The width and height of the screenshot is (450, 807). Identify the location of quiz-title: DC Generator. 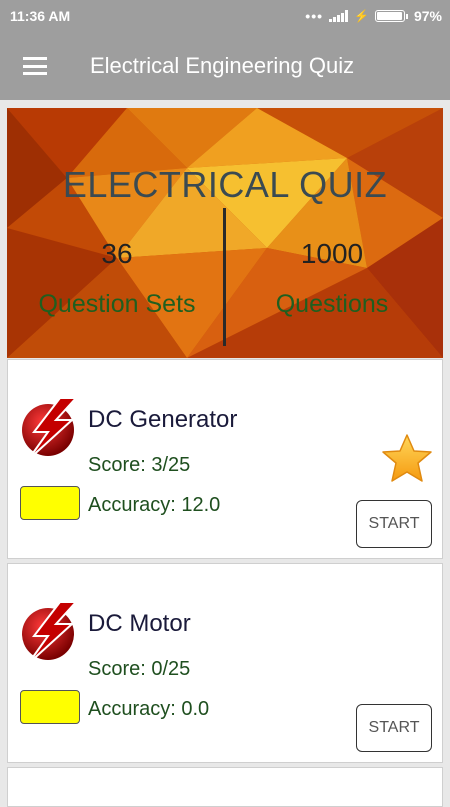
(163, 419).